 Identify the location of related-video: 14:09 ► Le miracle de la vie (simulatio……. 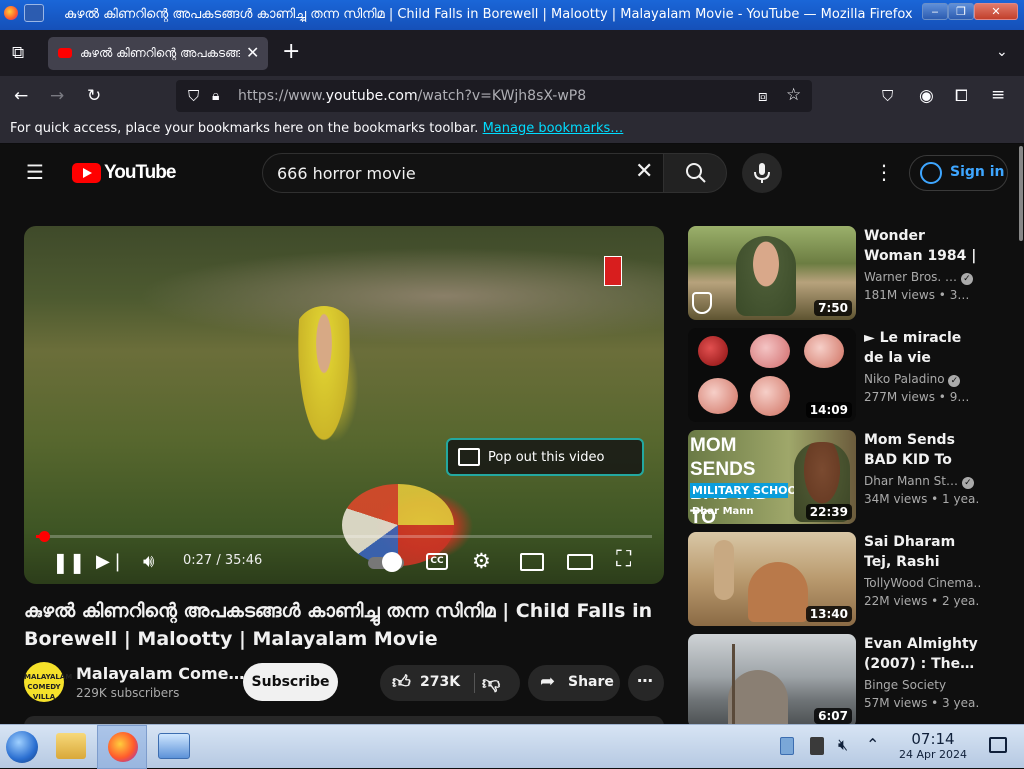
(848, 375).